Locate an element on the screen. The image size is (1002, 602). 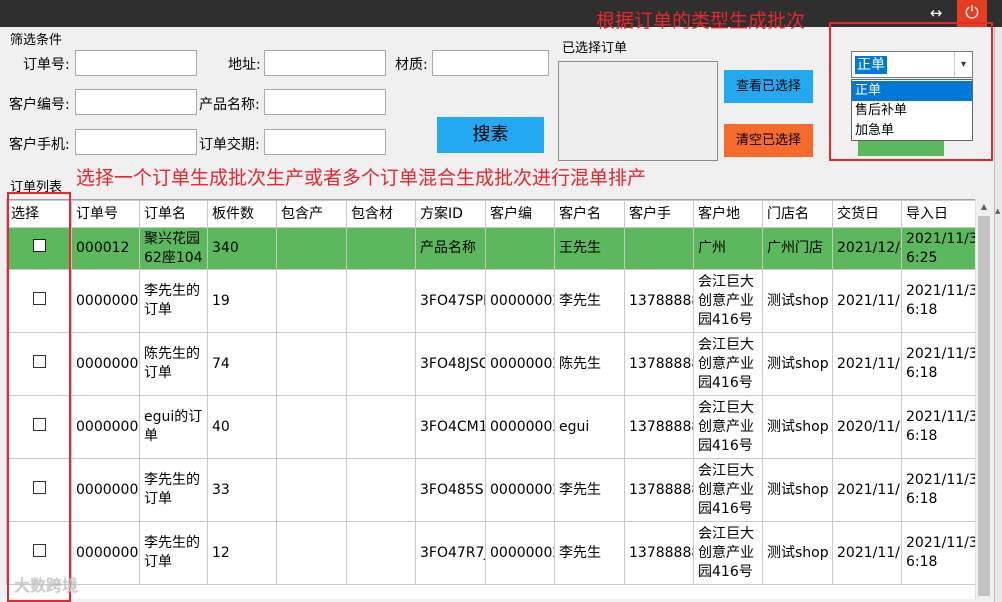
material-input is located at coordinates (490, 63).